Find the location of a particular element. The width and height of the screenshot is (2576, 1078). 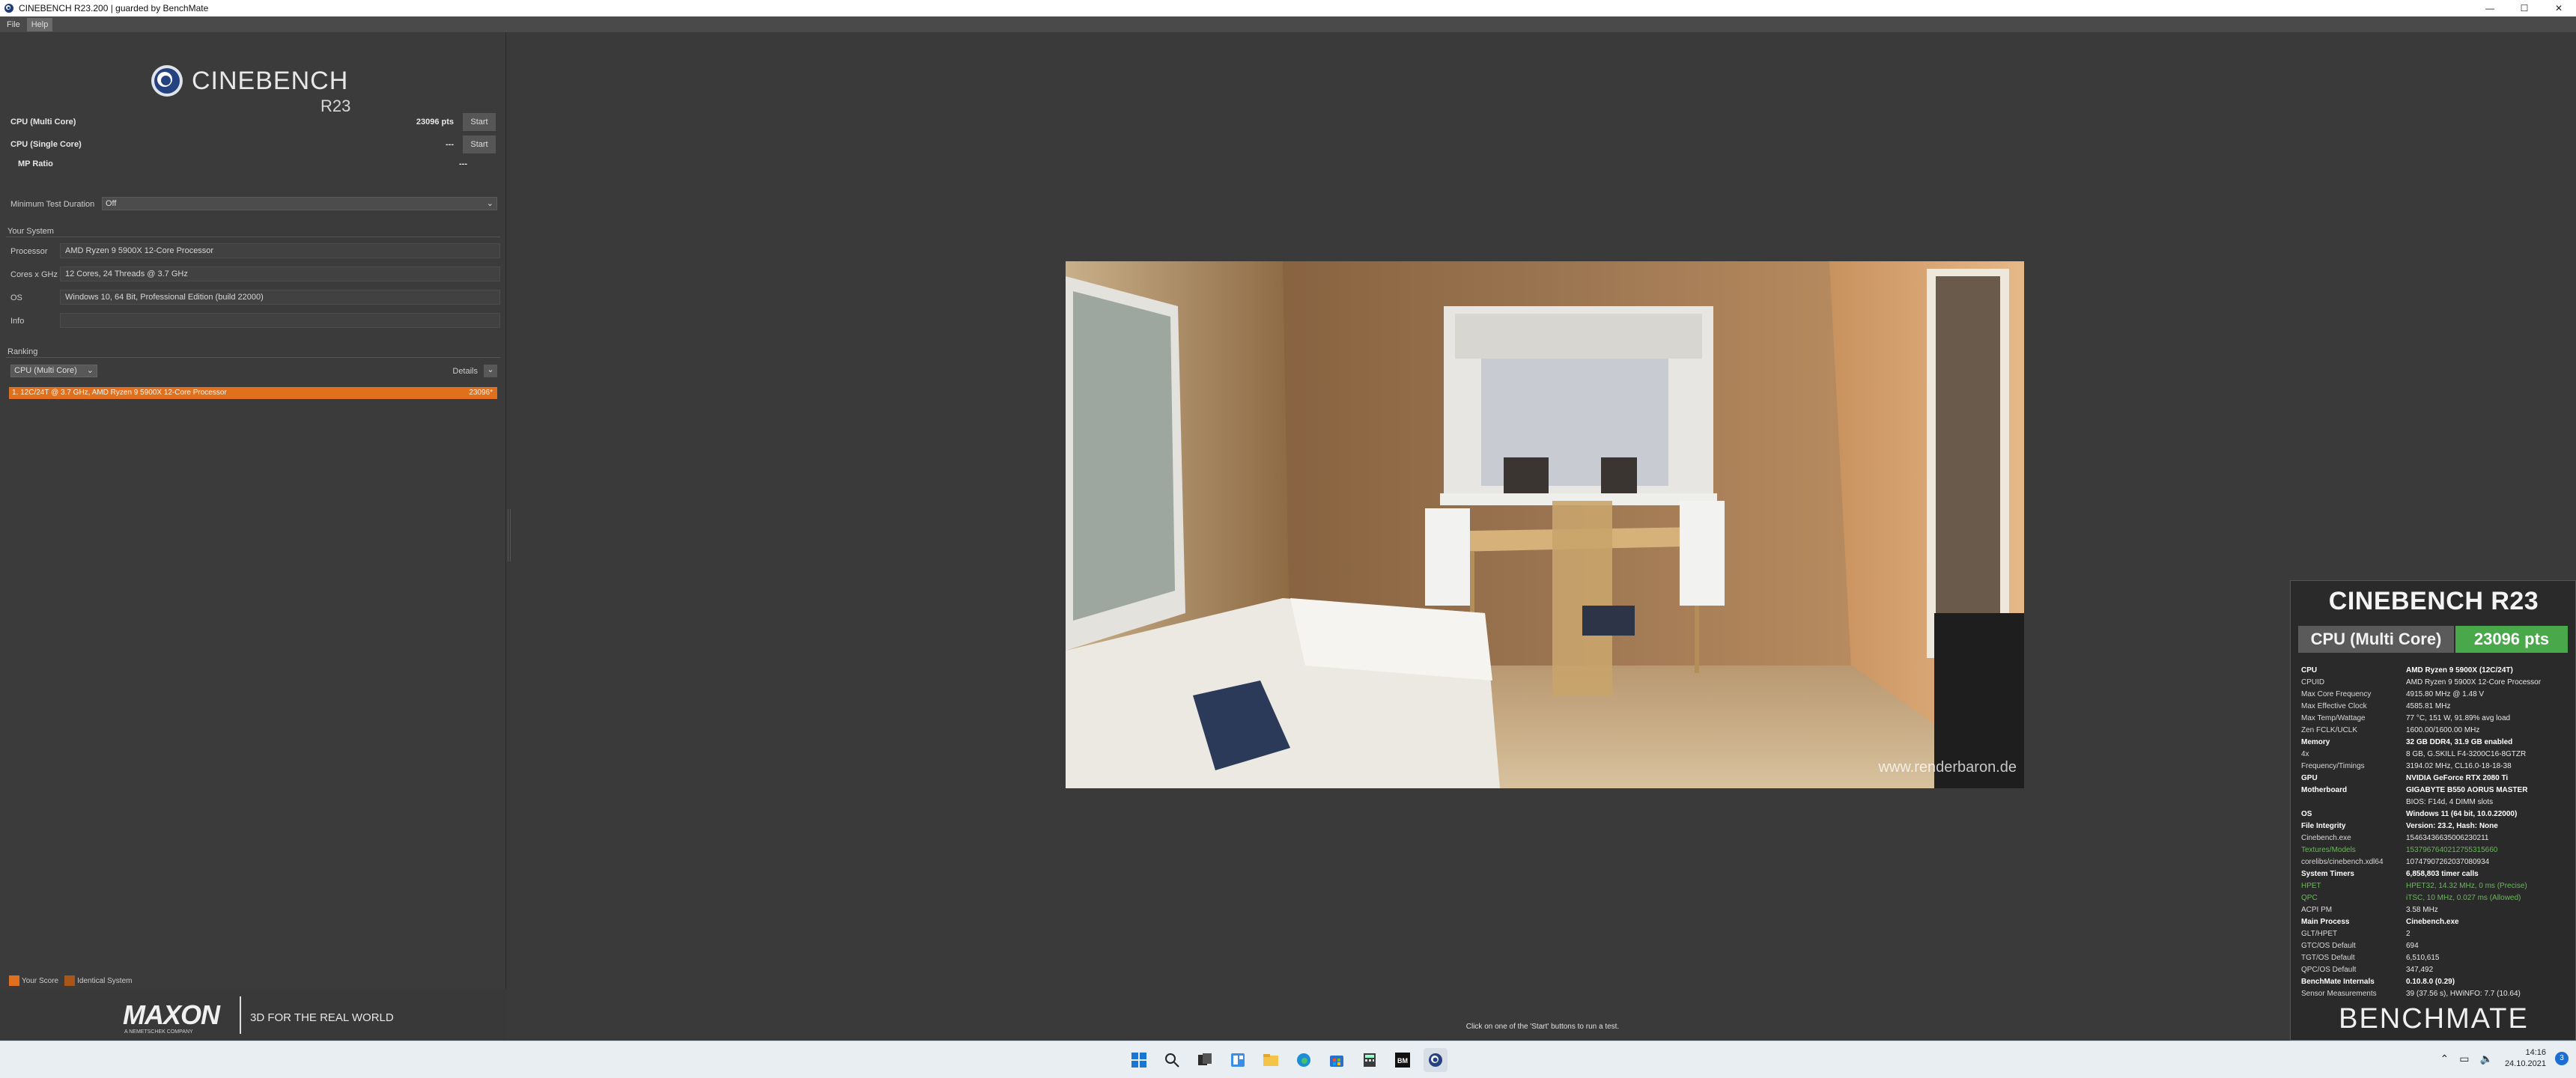

test-score-single: --- is located at coordinates (450, 144).